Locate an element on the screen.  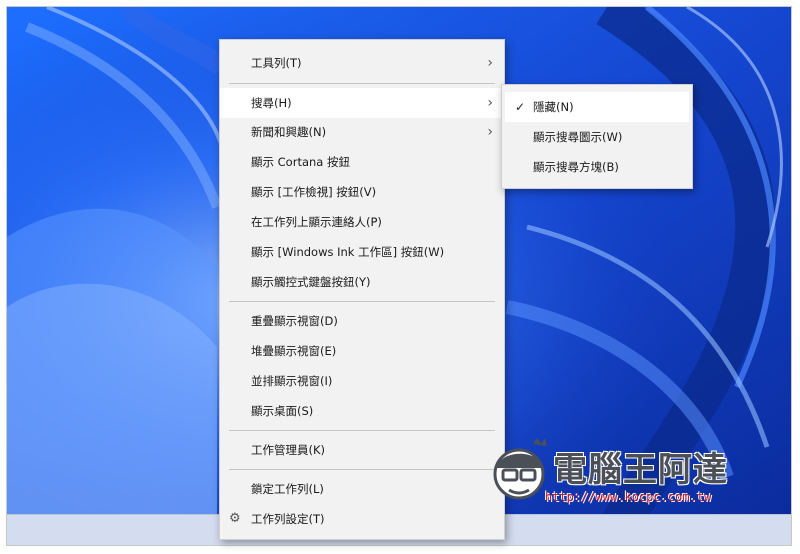
menu-item-toolbars: 工具列(T) › is located at coordinates (362, 63).